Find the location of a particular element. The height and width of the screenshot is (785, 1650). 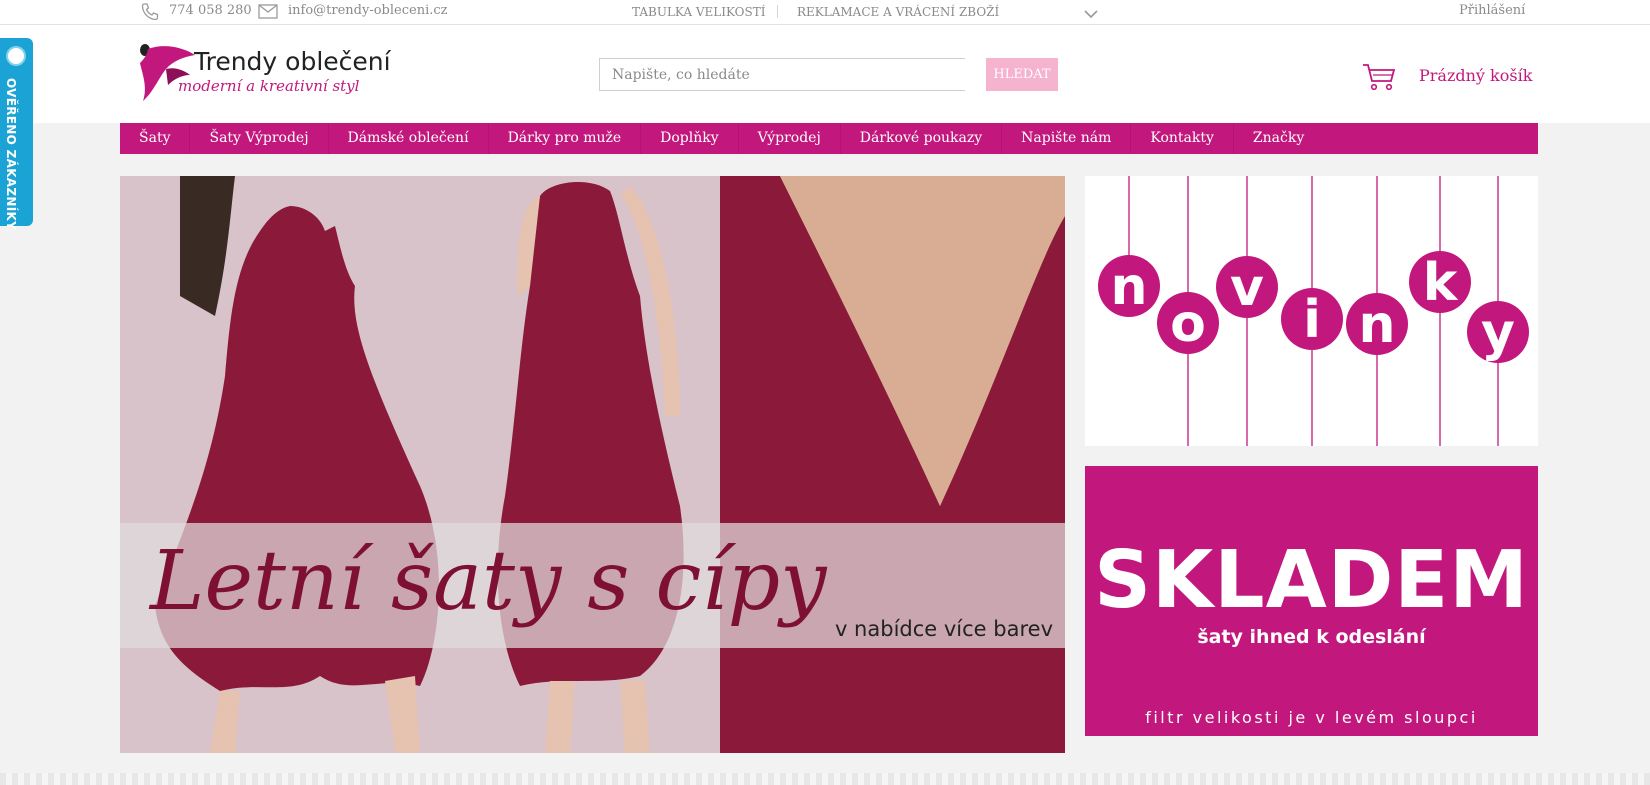

hero-caption: Letní šaty s cípy v nabídce více barev is located at coordinates (592, 585).